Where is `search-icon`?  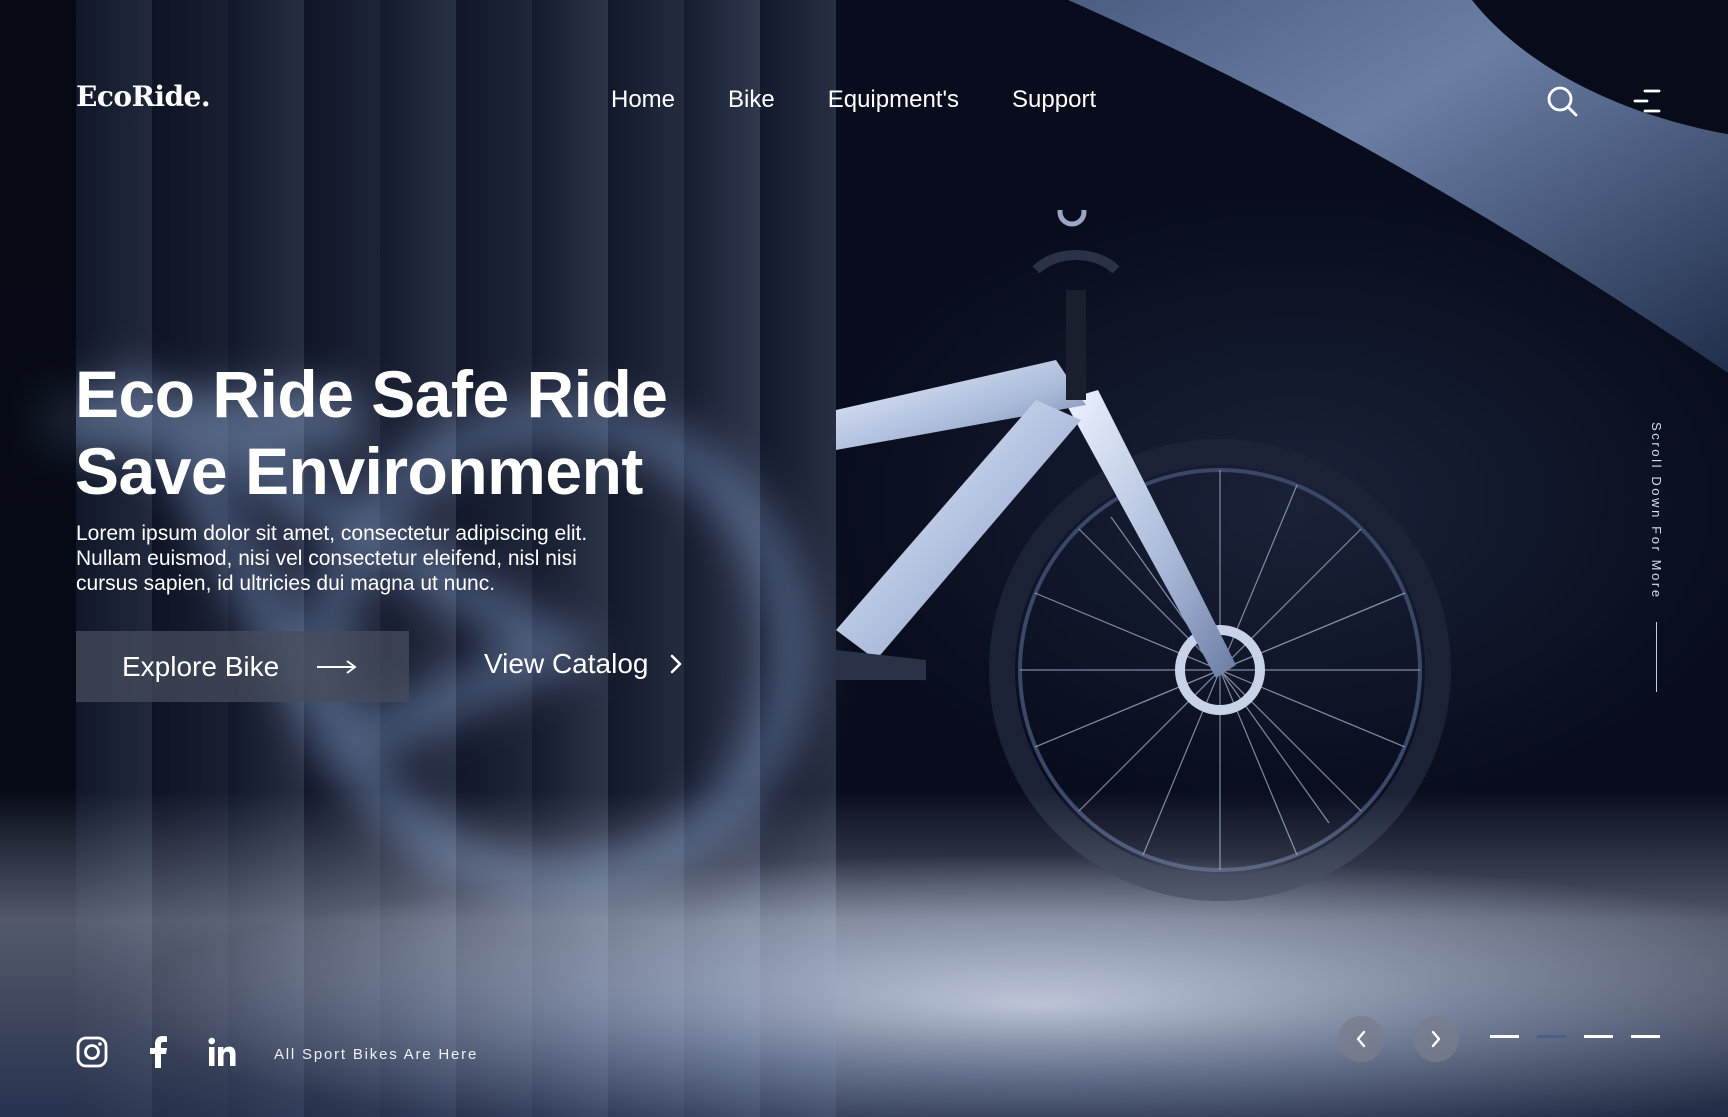 search-icon is located at coordinates (1562, 101).